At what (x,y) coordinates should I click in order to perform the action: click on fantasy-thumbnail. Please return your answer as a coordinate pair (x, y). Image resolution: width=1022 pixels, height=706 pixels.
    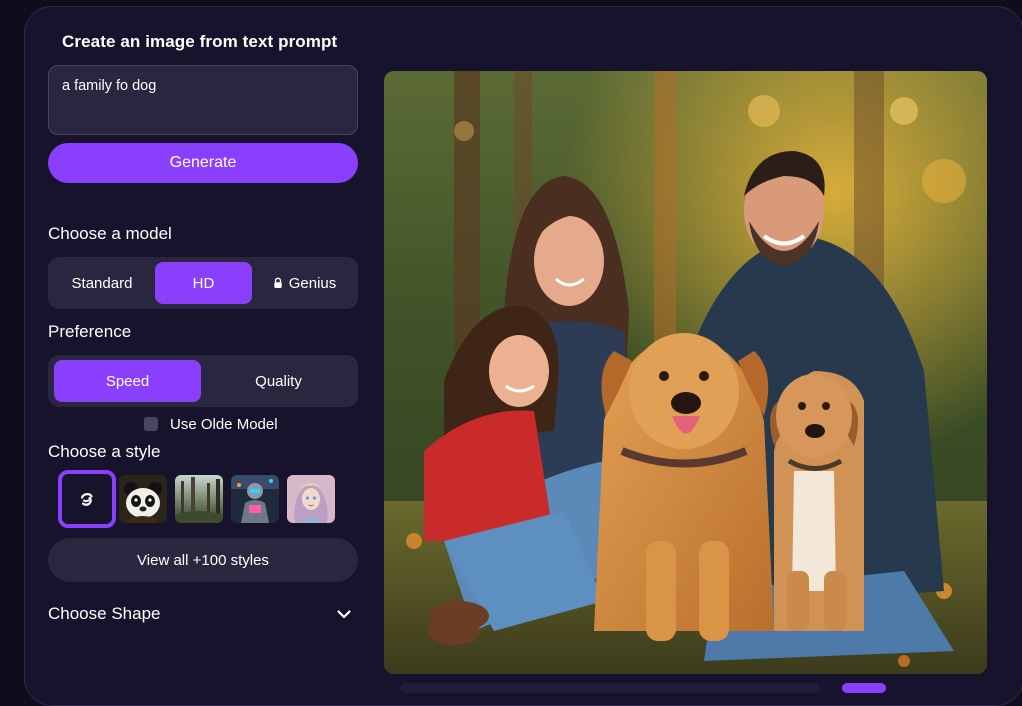
    Looking at the image, I should click on (311, 499).